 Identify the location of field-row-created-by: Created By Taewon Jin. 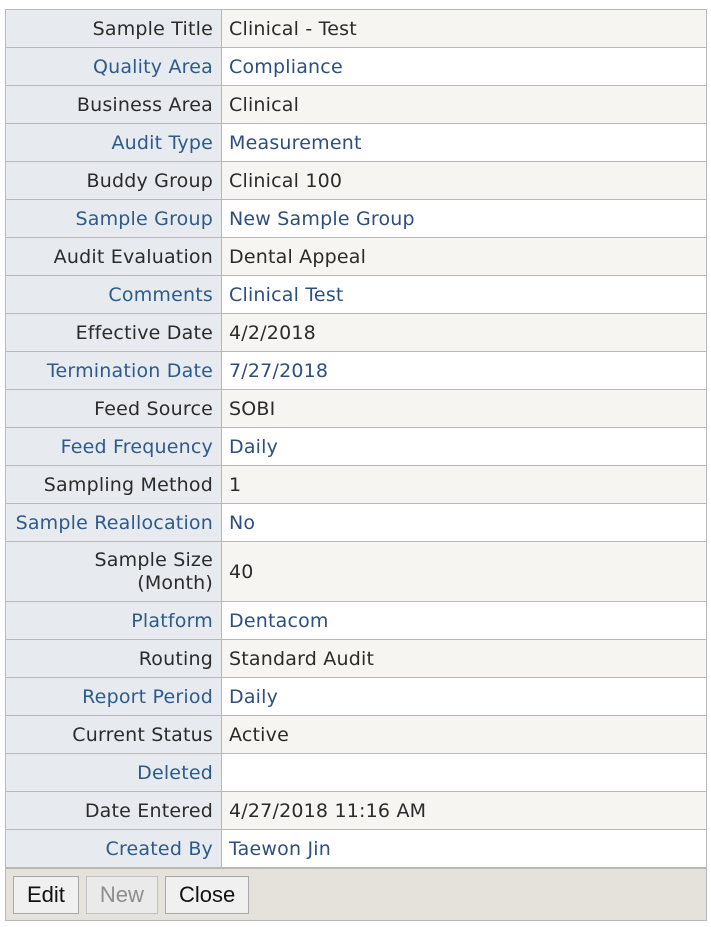
(356, 848).